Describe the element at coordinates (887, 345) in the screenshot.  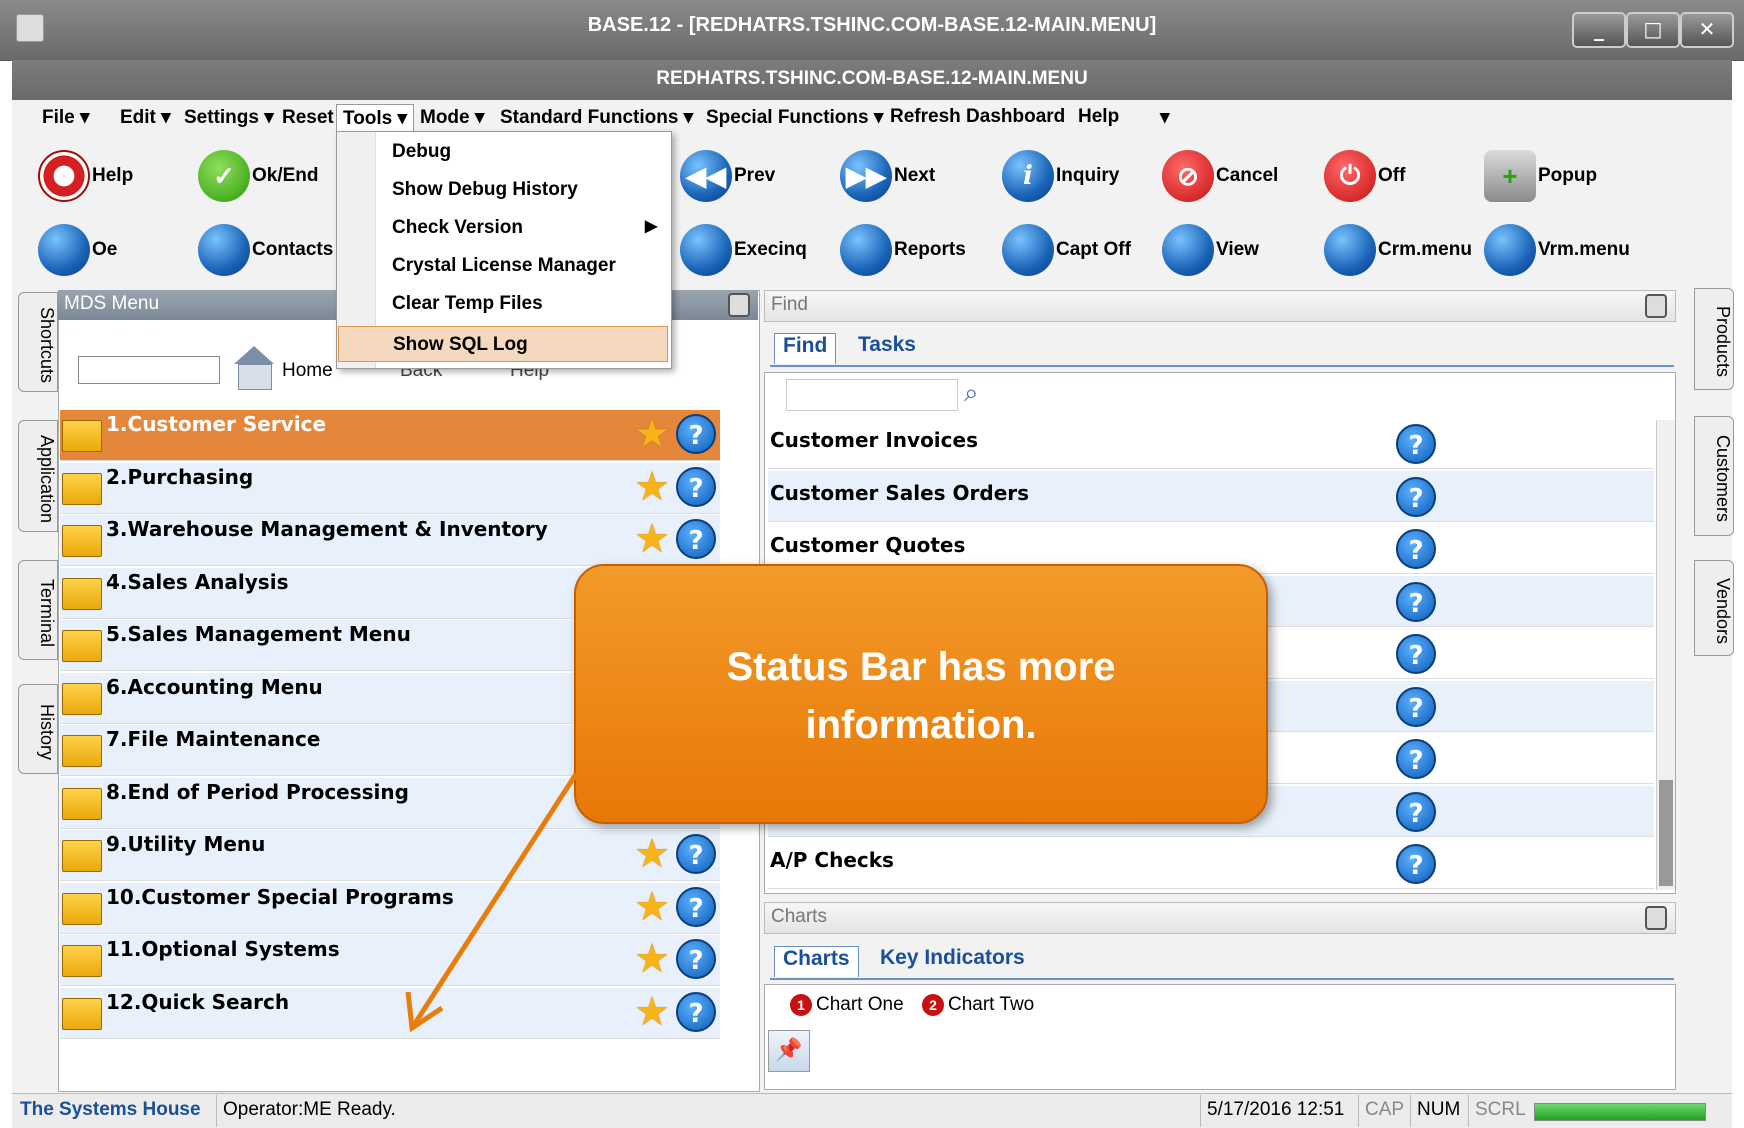
I see `tab-tasks: Tasks` at that location.